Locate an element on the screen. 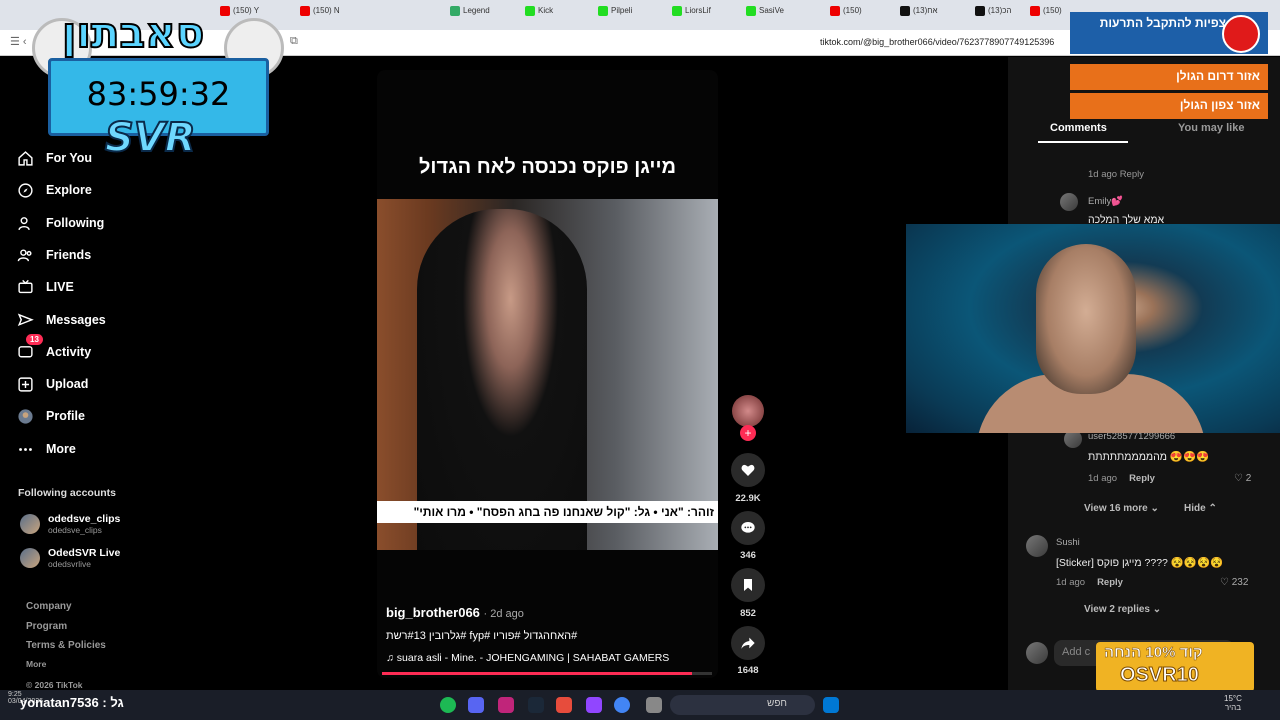  browser-tab: Legend is located at coordinates (470, 15).